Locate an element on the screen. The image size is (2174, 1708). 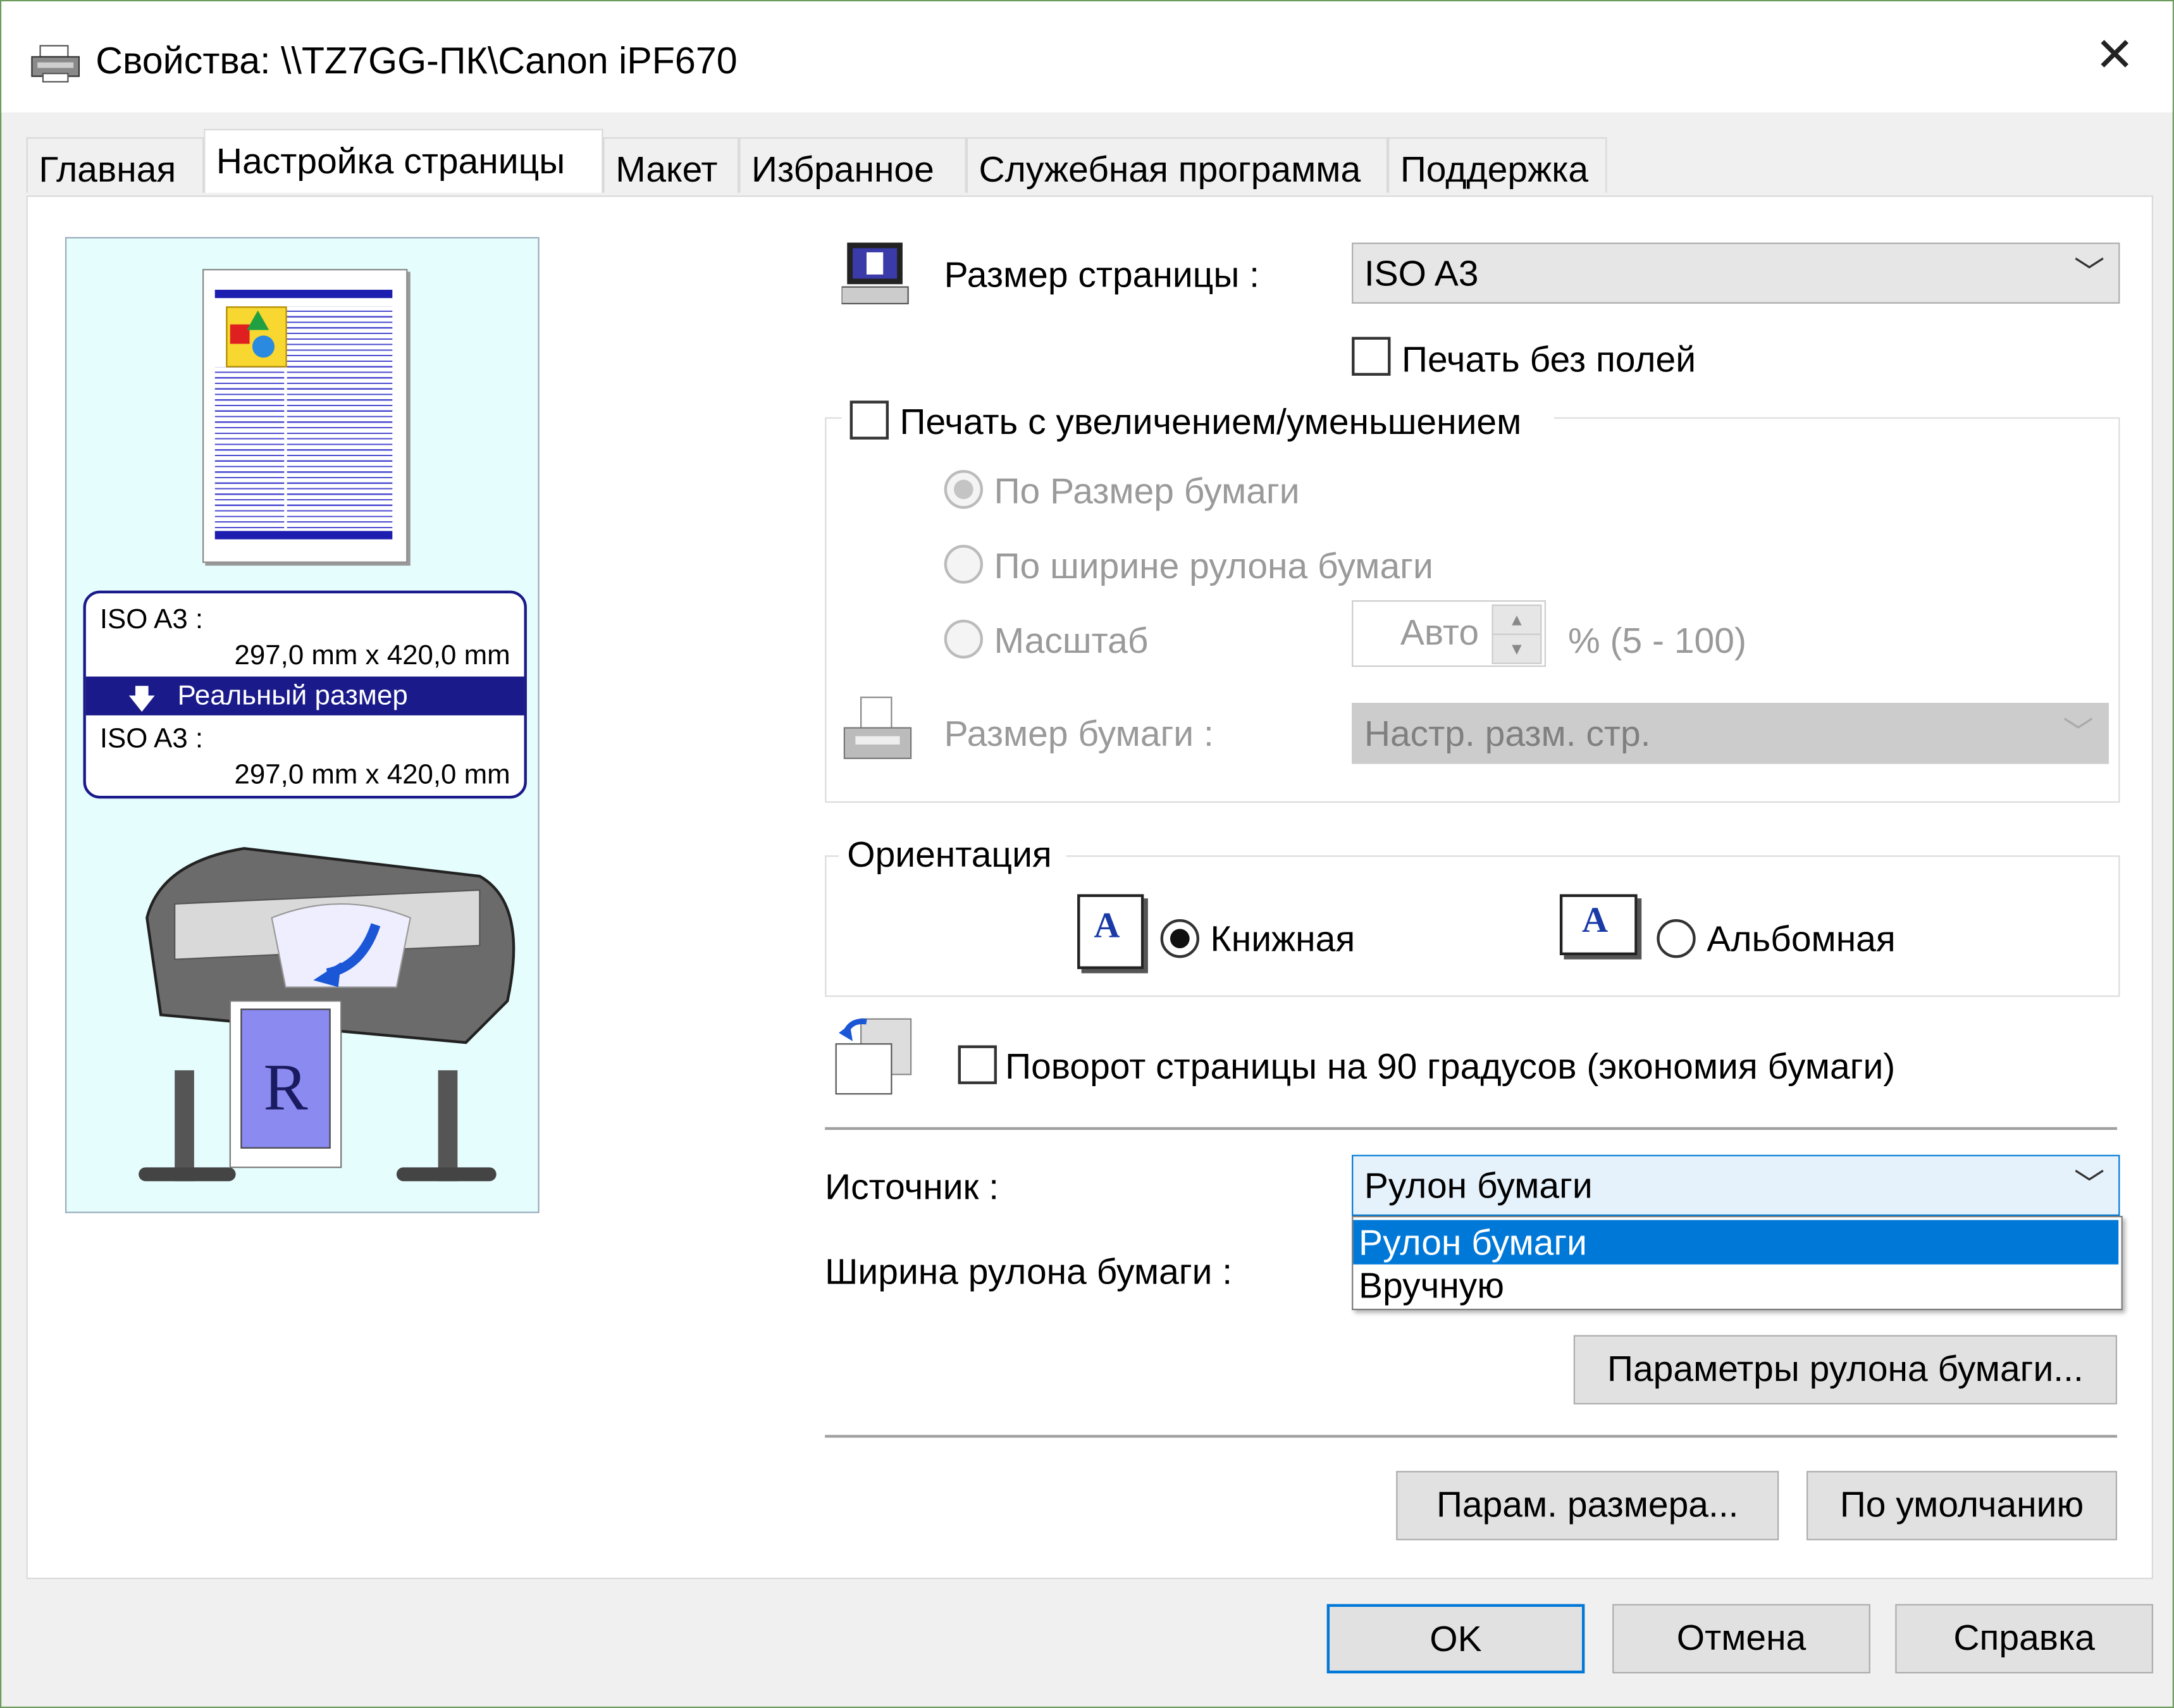
source-size-name: ISO A3 : is located at coordinates (151, 619).